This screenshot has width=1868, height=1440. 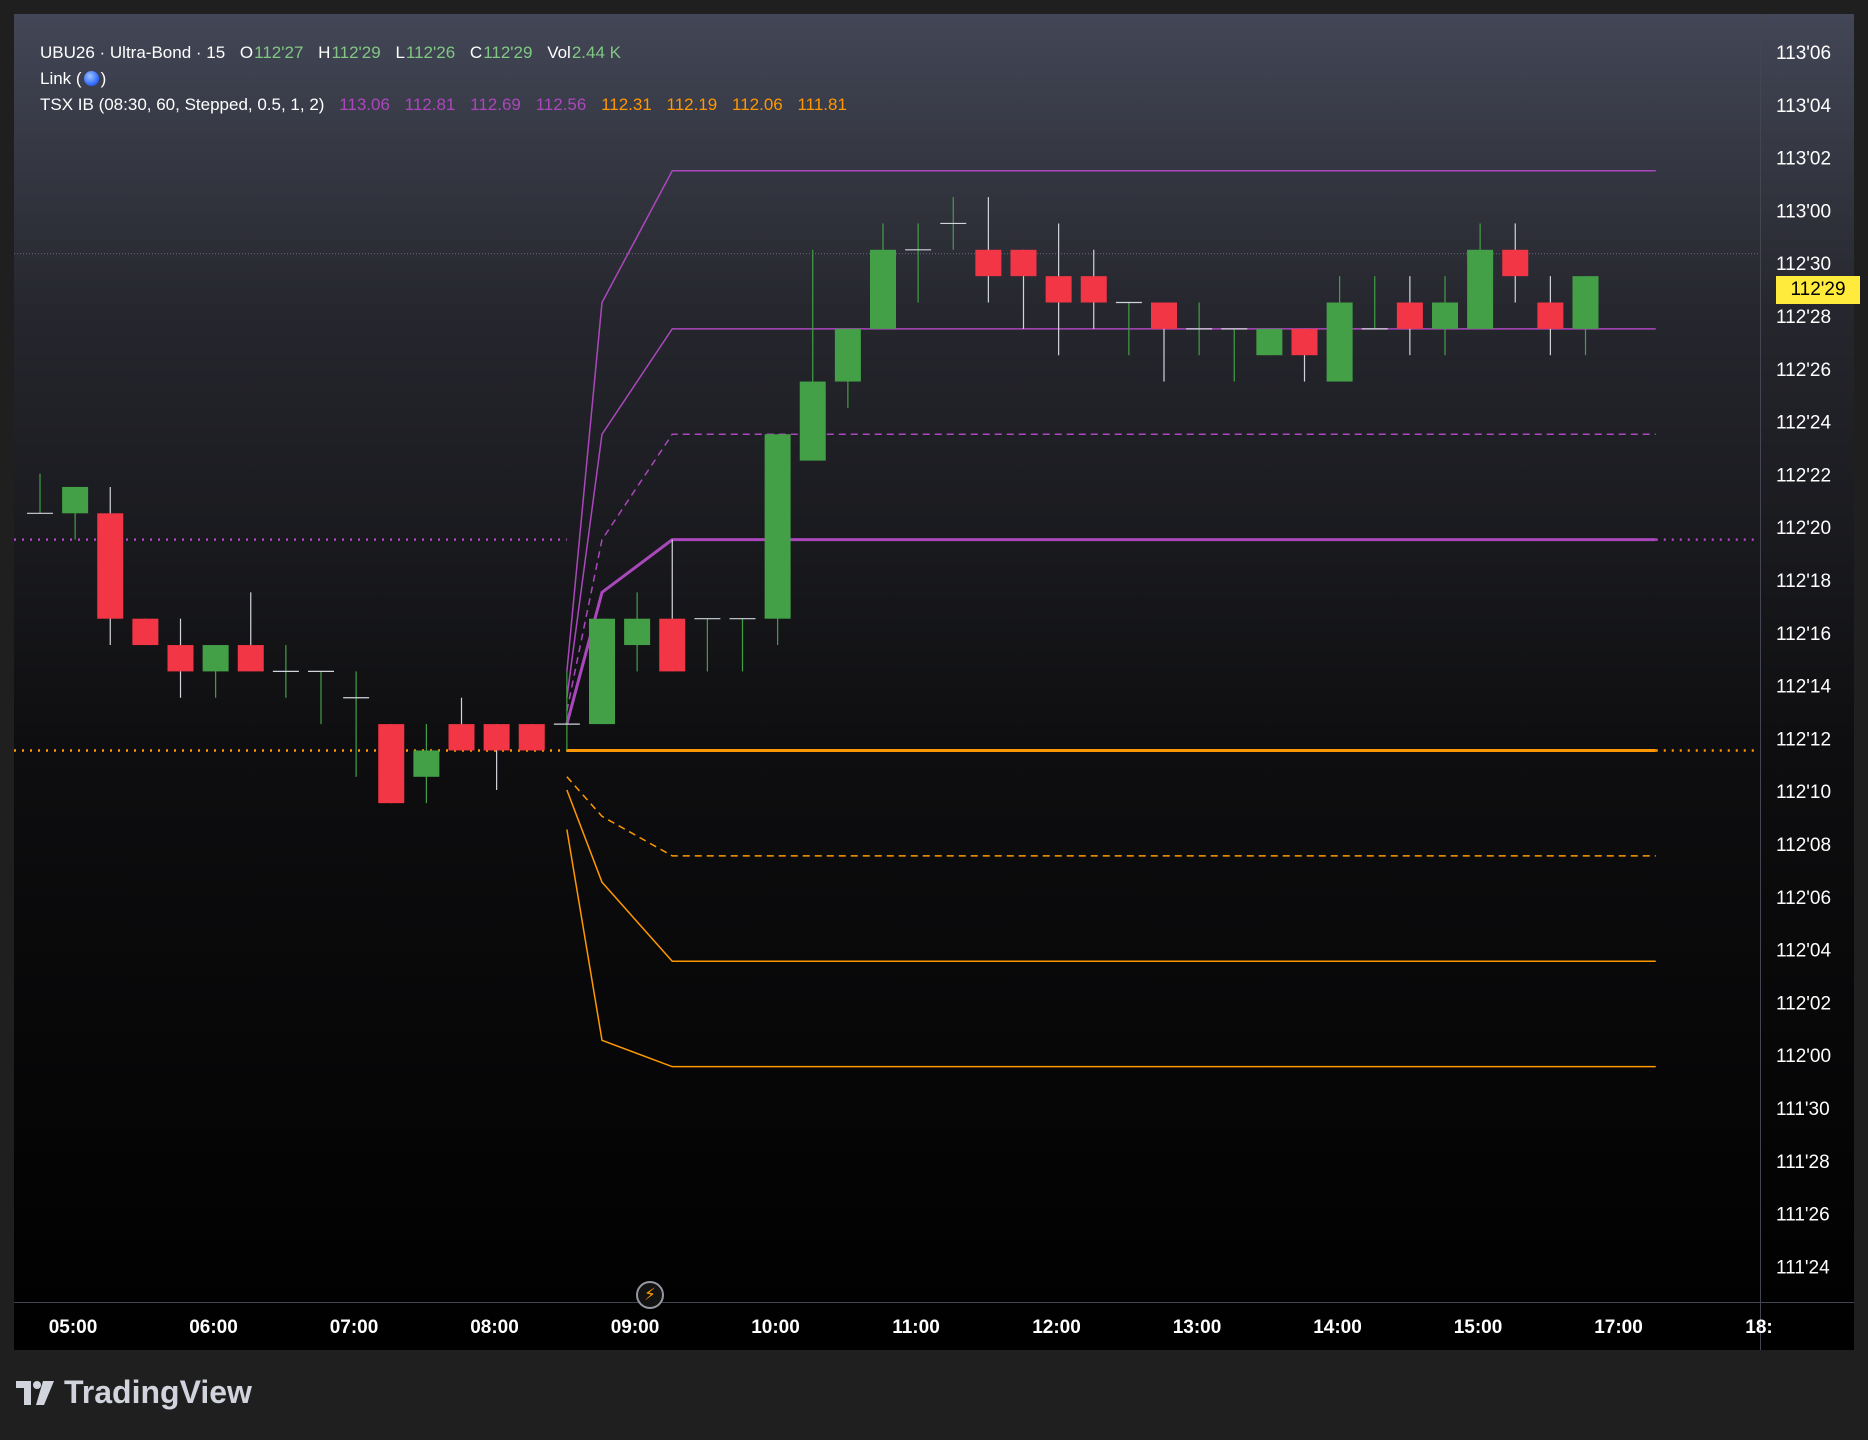 I want to click on lightning-bolt-icon: ⚡, so click(x=650, y=1295).